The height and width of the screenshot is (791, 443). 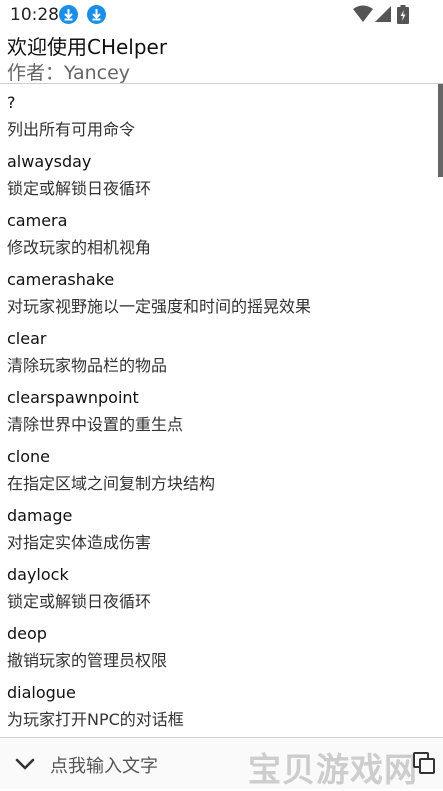 What do you see at coordinates (218, 467) in the screenshot?
I see `command-item: clone 在指定区域之间复制方块结构` at bounding box center [218, 467].